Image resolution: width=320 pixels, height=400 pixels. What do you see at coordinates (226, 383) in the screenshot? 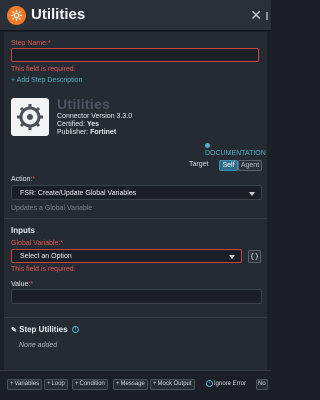
I see `ignore-error-label: i Ignore Error` at bounding box center [226, 383].